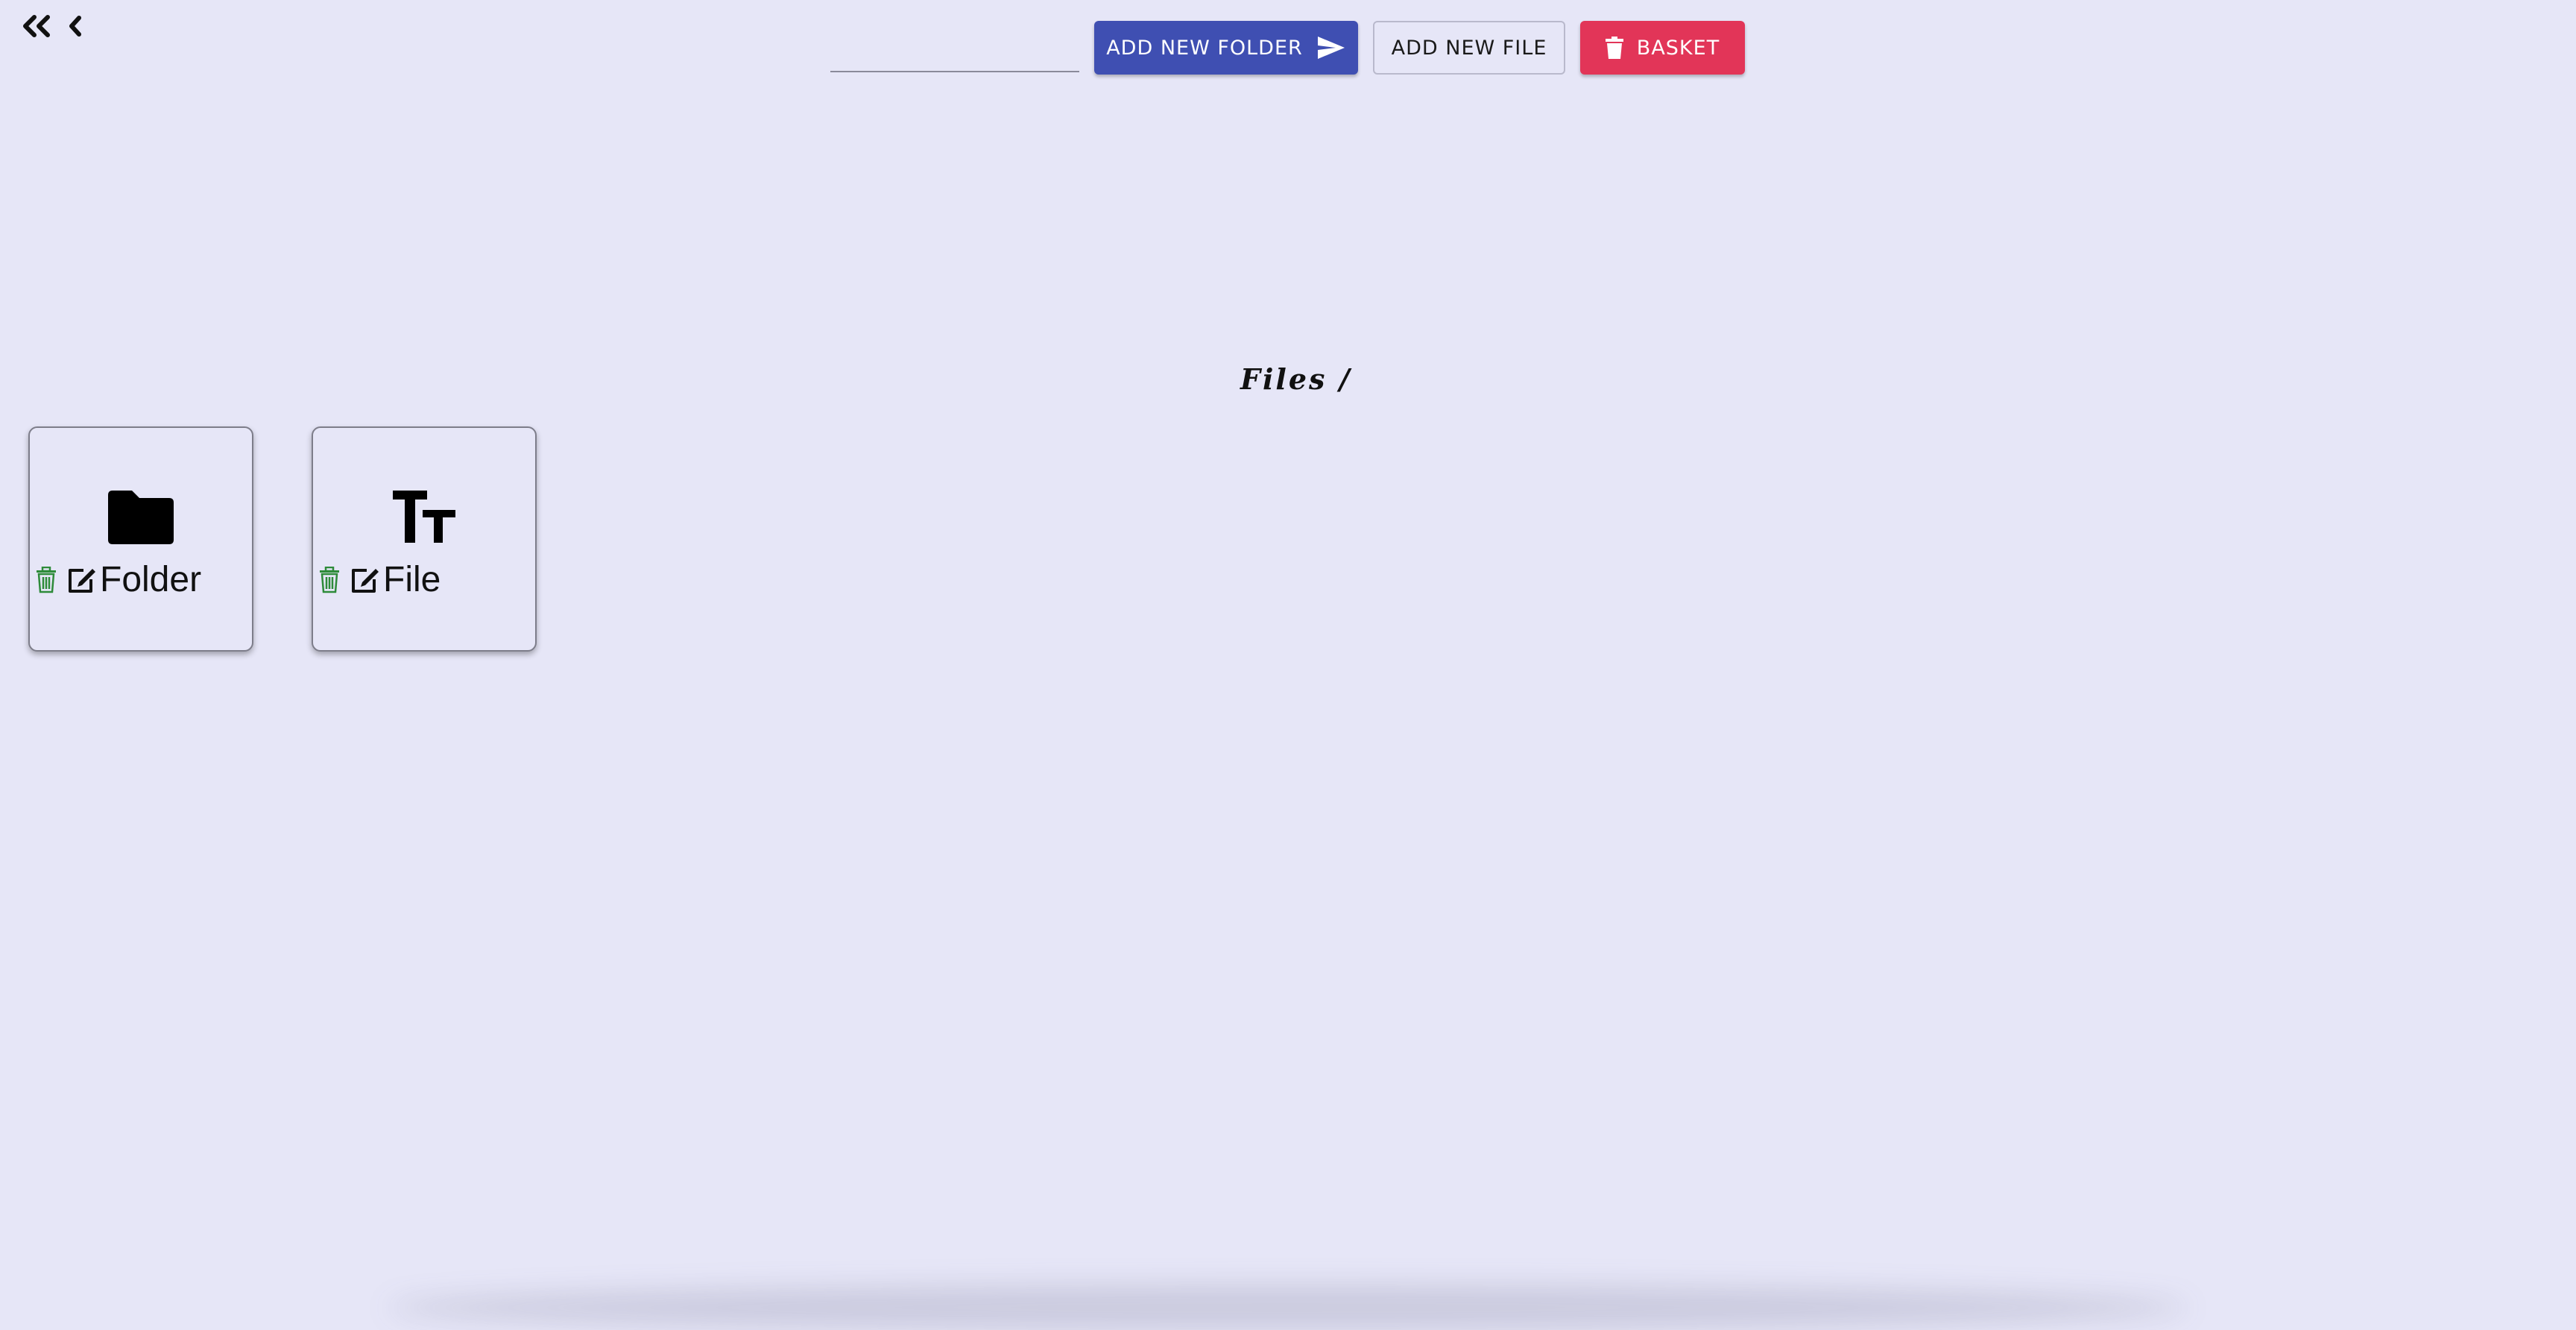 Image resolution: width=2576 pixels, height=1330 pixels. I want to click on breadcrumb: Files /, so click(1296, 379).